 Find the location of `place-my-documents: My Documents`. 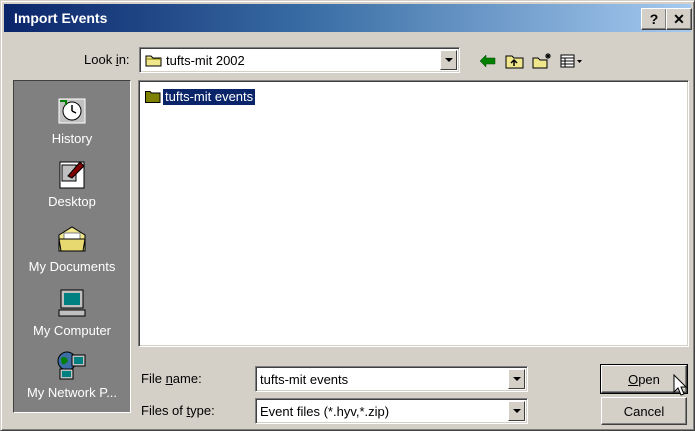

place-my-documents: My Documents is located at coordinates (72, 248).